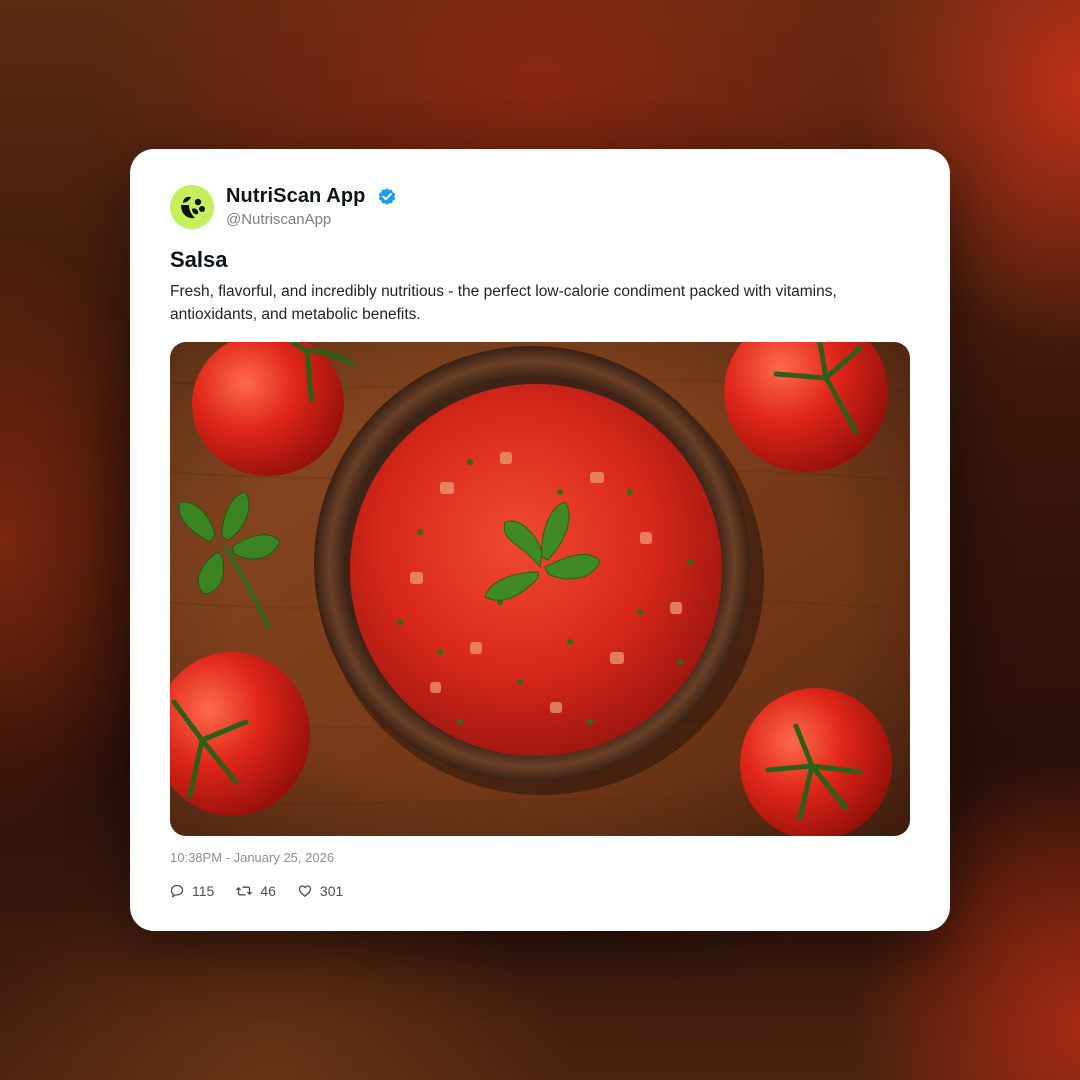  What do you see at coordinates (295, 196) in the screenshot?
I see `display-name: NutriScan App` at bounding box center [295, 196].